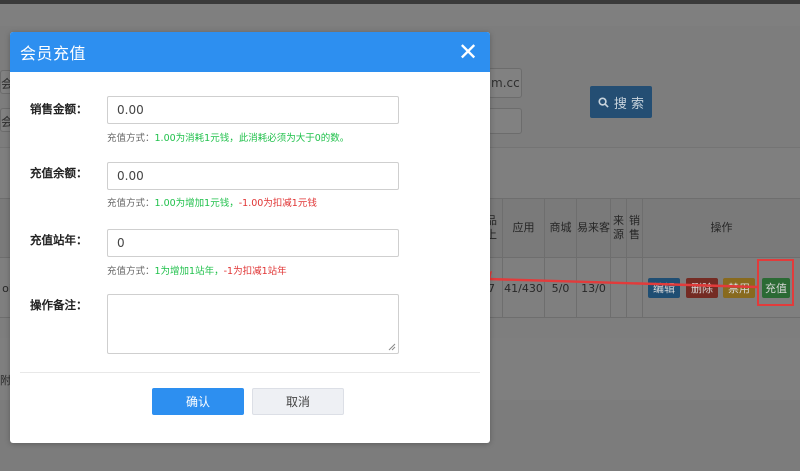  What do you see at coordinates (59, 173) in the screenshot?
I see `field-recharge-balance-label: 充值余额：` at bounding box center [59, 173].